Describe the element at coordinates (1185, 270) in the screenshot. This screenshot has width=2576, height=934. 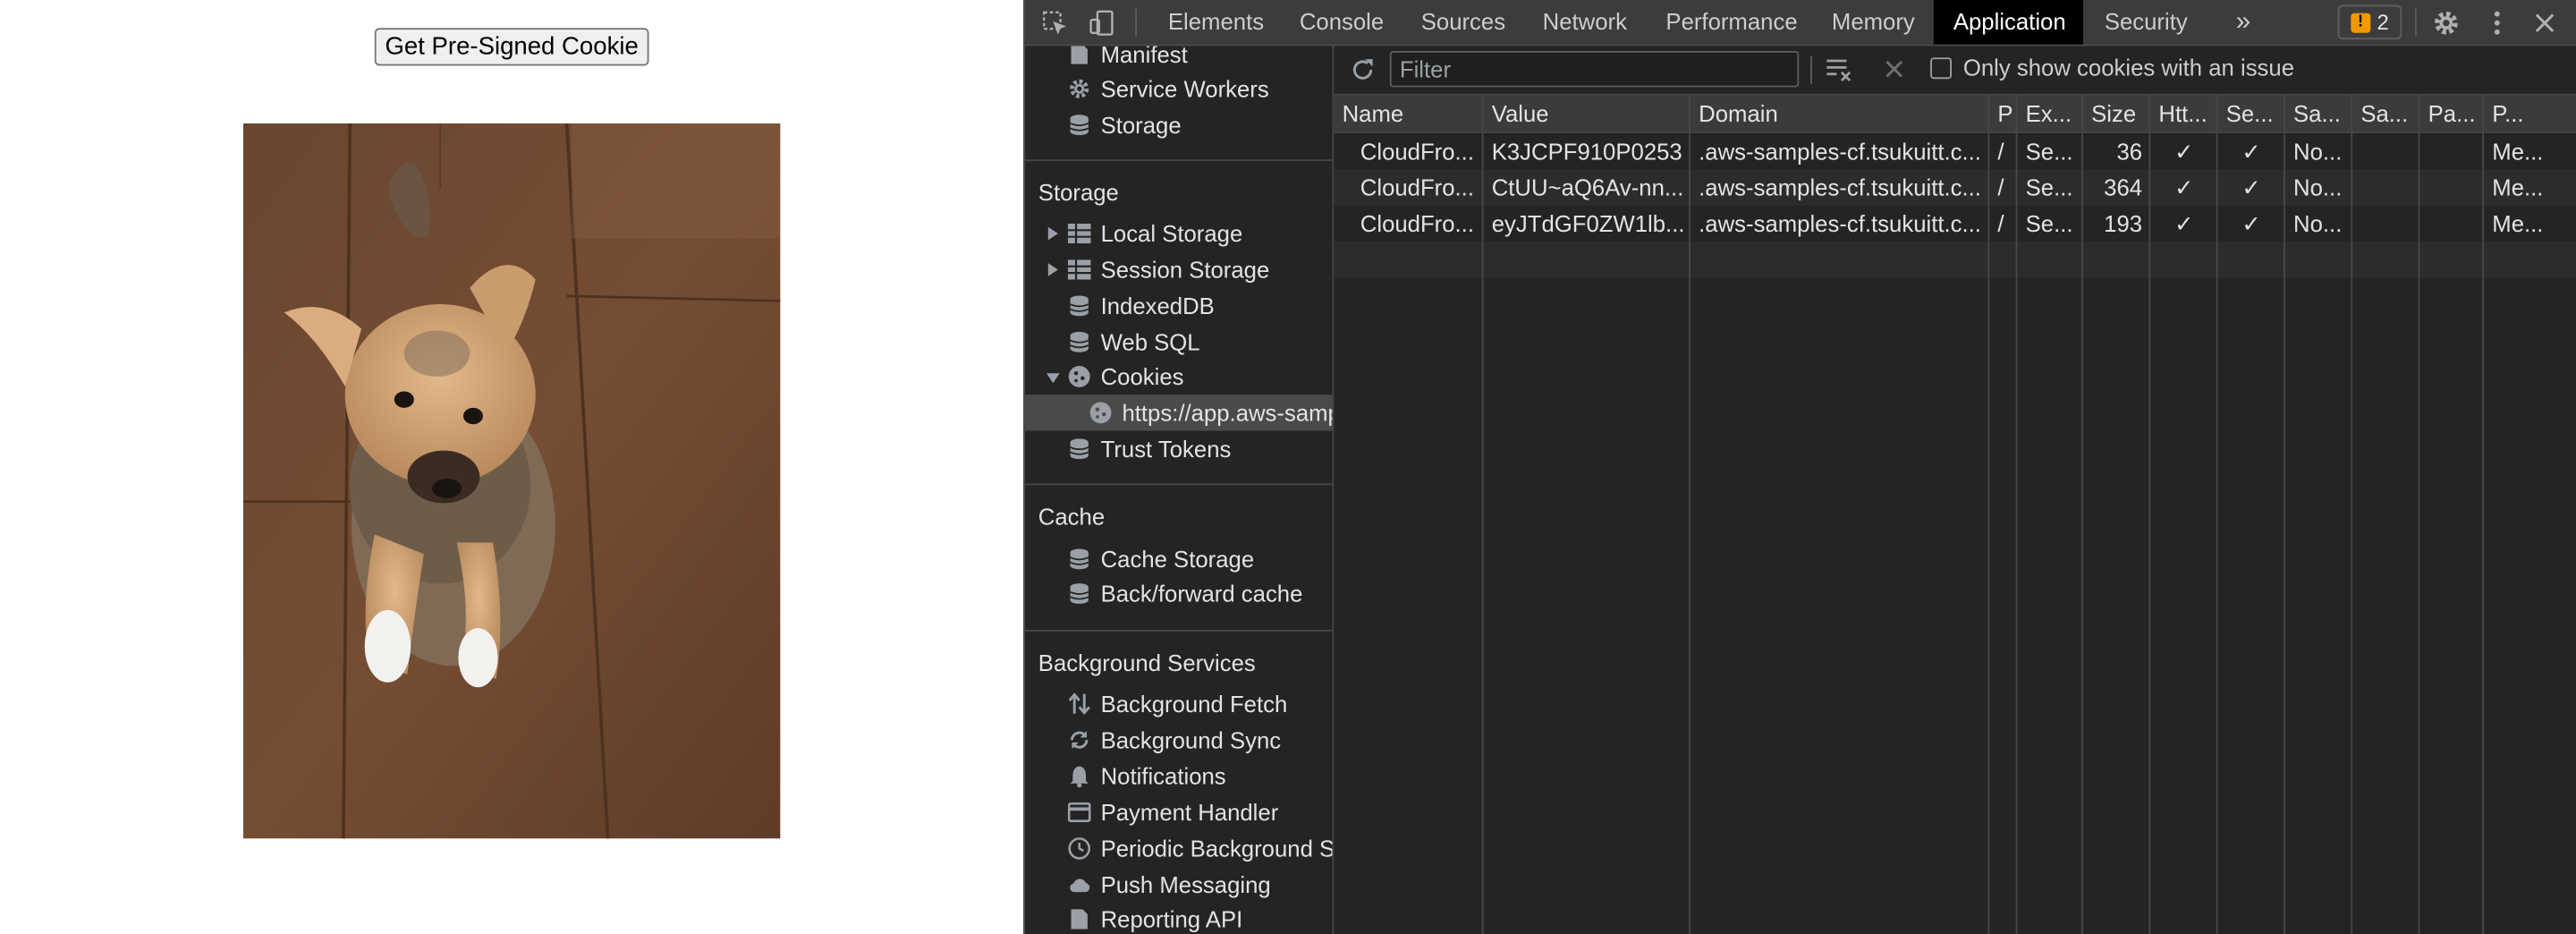
I see `sidebar-item-label: Session Storage` at that location.